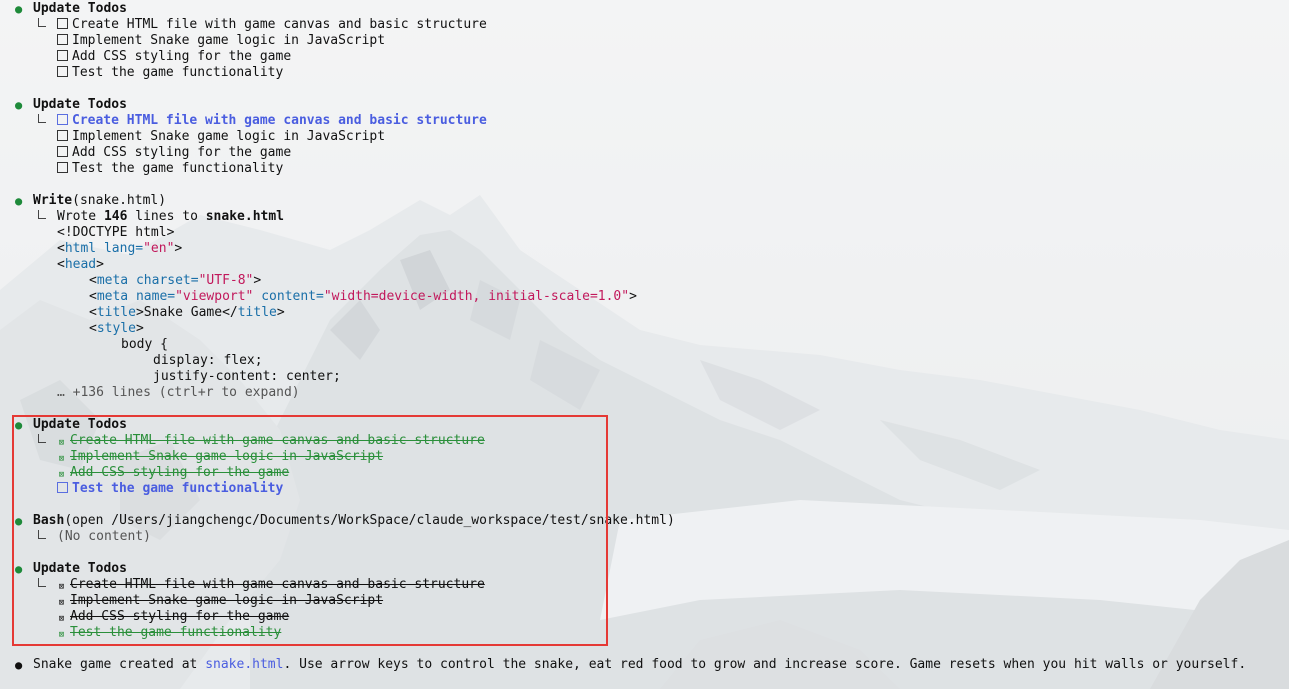 The width and height of the screenshot is (1289, 689). I want to click on code-tag: style, so click(116, 328).